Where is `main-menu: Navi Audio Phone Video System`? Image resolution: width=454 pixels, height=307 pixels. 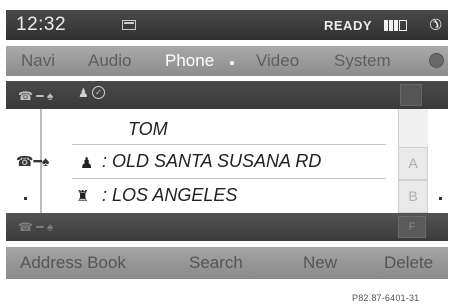 main-menu: Navi Audio Phone Video System is located at coordinates (227, 61).